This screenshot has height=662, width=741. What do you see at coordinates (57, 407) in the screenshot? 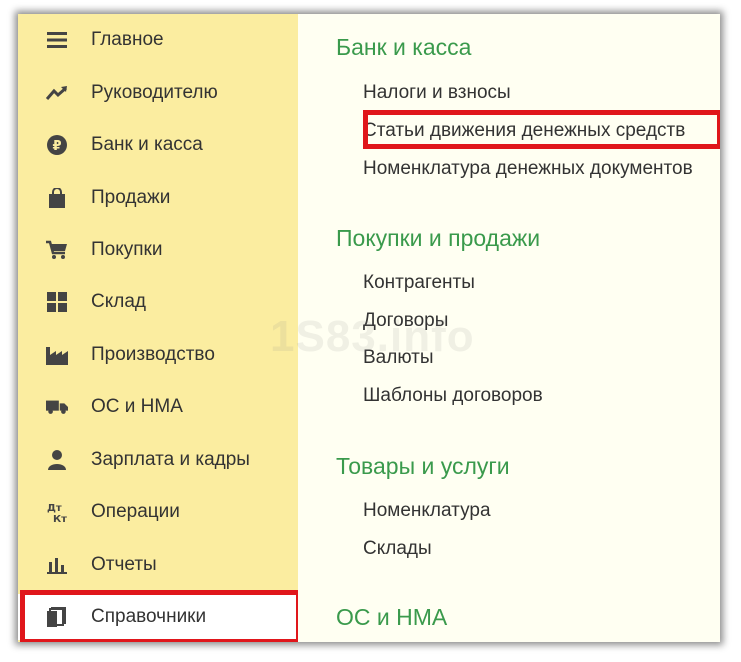
I see `truck-icon` at bounding box center [57, 407].